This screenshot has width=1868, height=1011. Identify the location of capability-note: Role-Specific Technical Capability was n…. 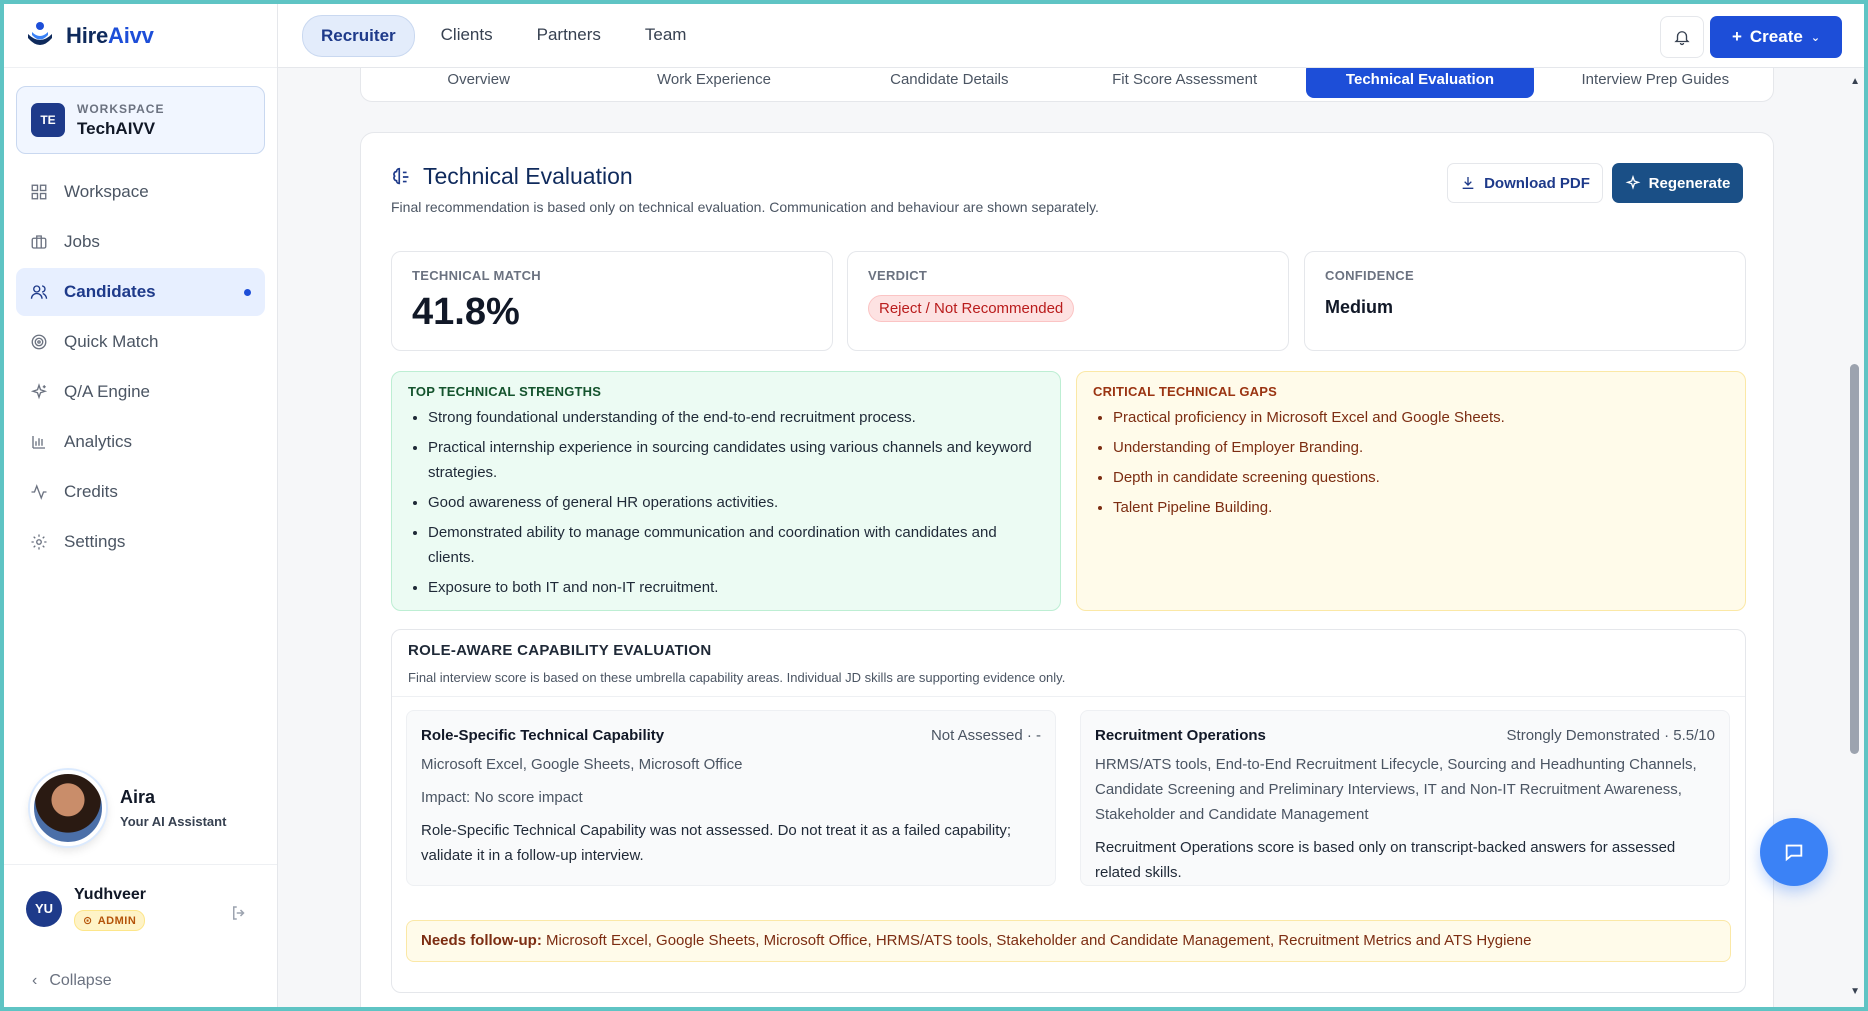
(716, 843).